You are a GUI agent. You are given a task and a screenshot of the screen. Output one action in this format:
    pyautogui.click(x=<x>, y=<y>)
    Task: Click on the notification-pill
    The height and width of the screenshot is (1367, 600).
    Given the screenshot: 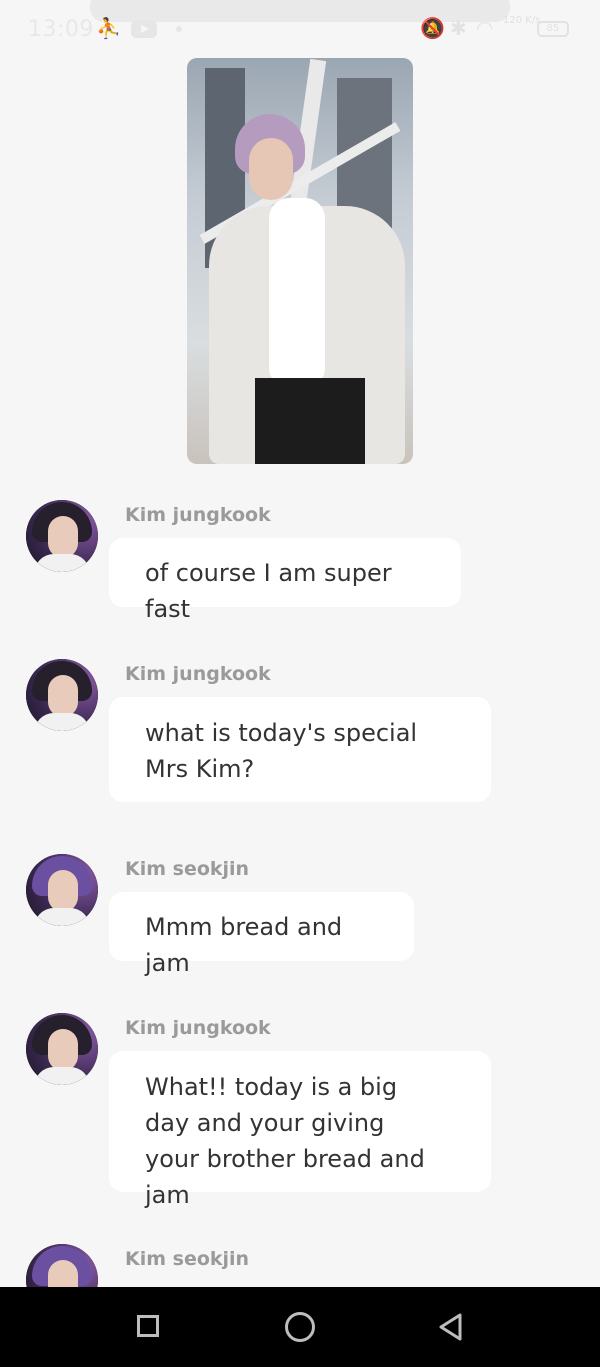 What is the action you would take?
    pyautogui.click(x=300, y=11)
    